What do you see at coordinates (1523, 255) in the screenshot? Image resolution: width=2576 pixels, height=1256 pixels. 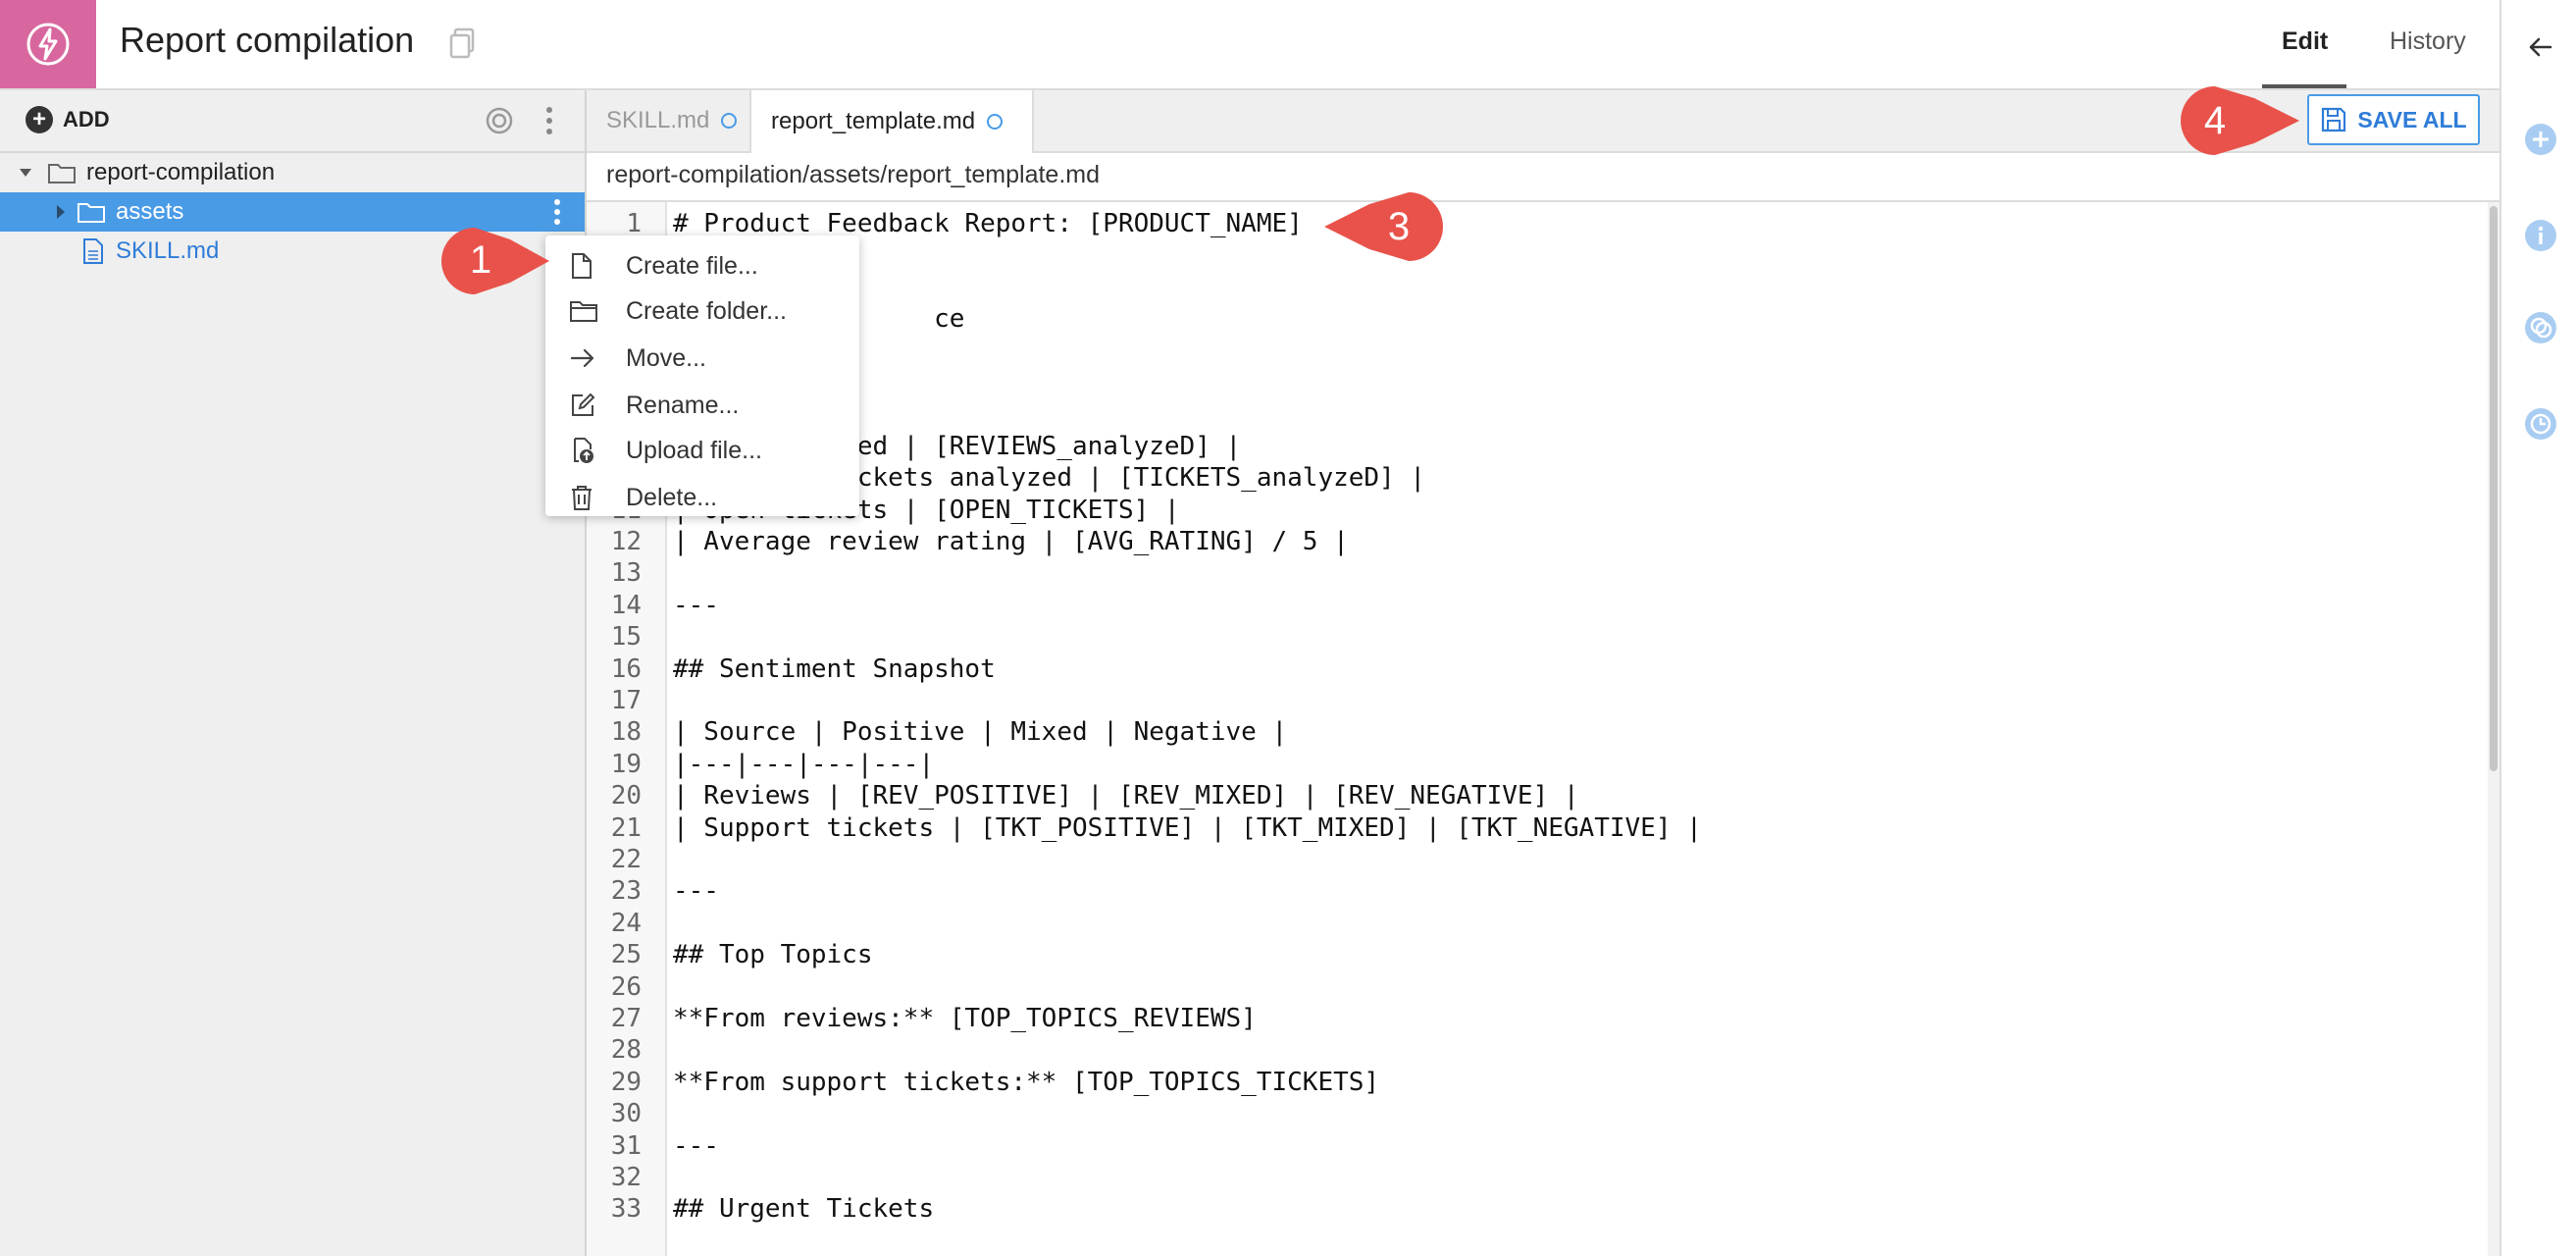 I see `code-line: 2` at bounding box center [1523, 255].